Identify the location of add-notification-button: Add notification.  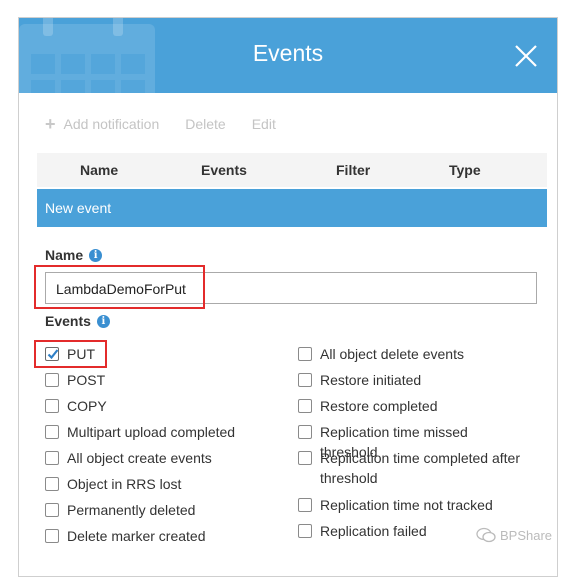
(112, 124).